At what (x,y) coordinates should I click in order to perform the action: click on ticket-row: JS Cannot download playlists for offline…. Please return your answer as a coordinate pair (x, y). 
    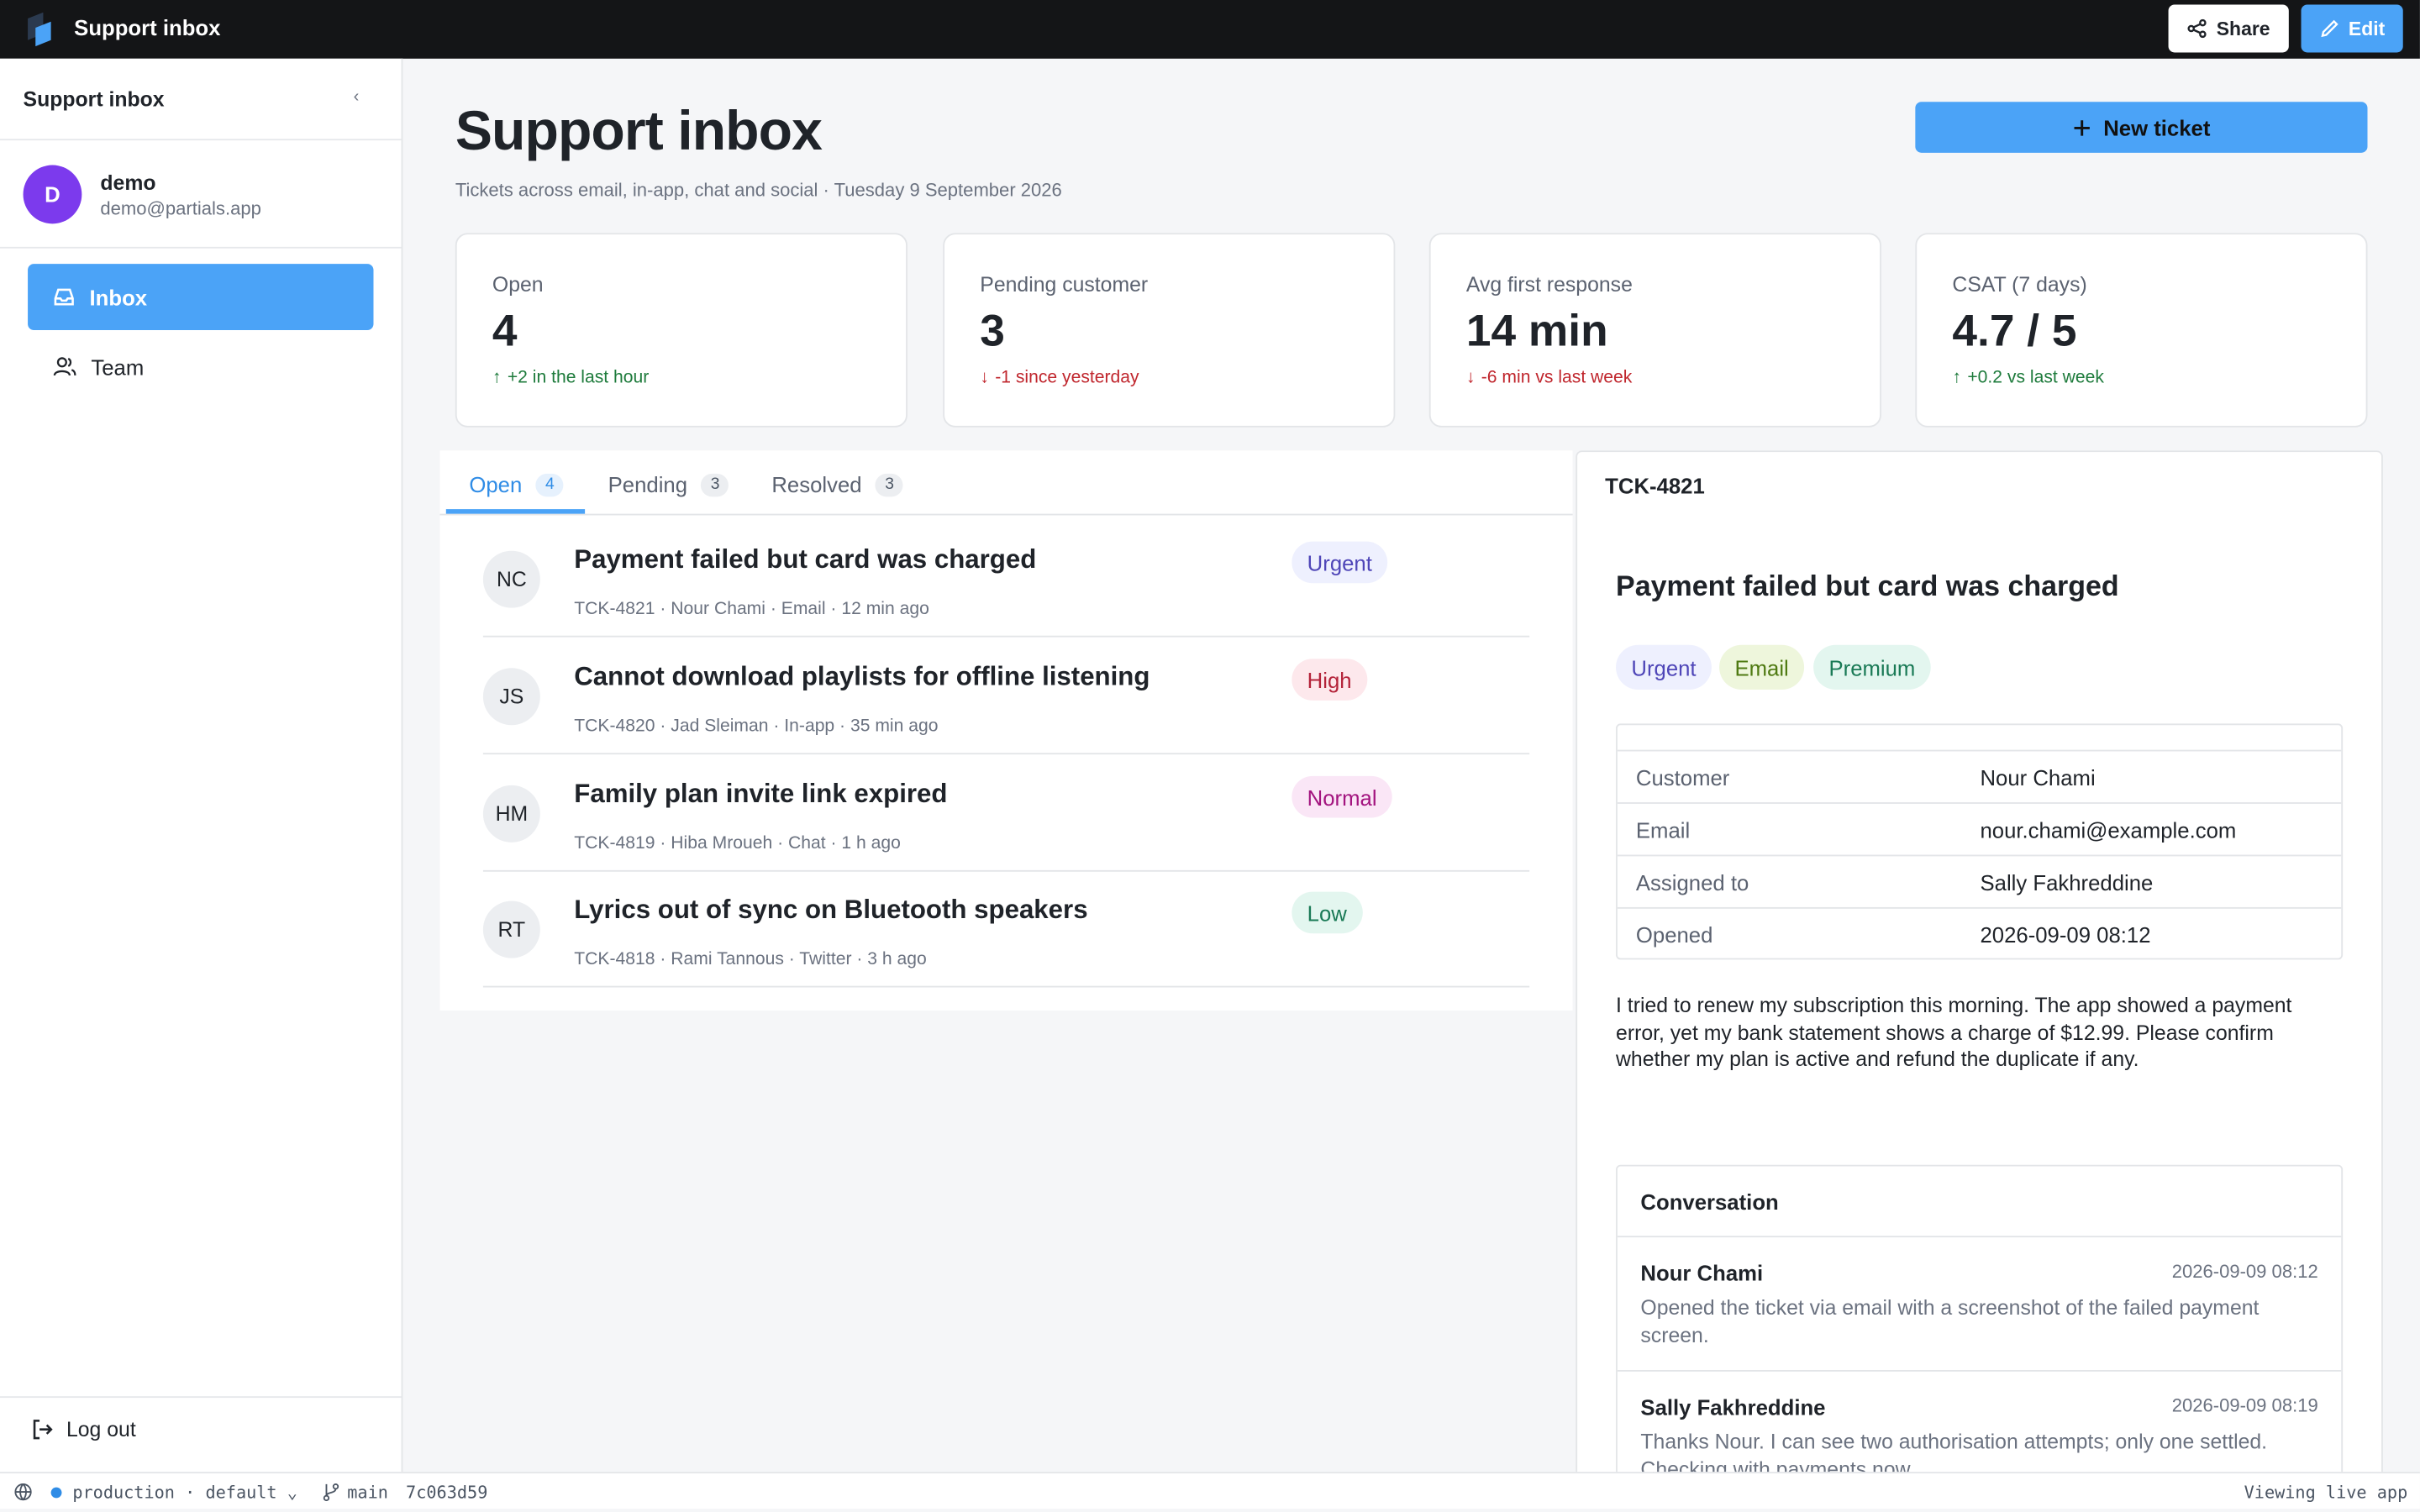
    Looking at the image, I should click on (1006, 696).